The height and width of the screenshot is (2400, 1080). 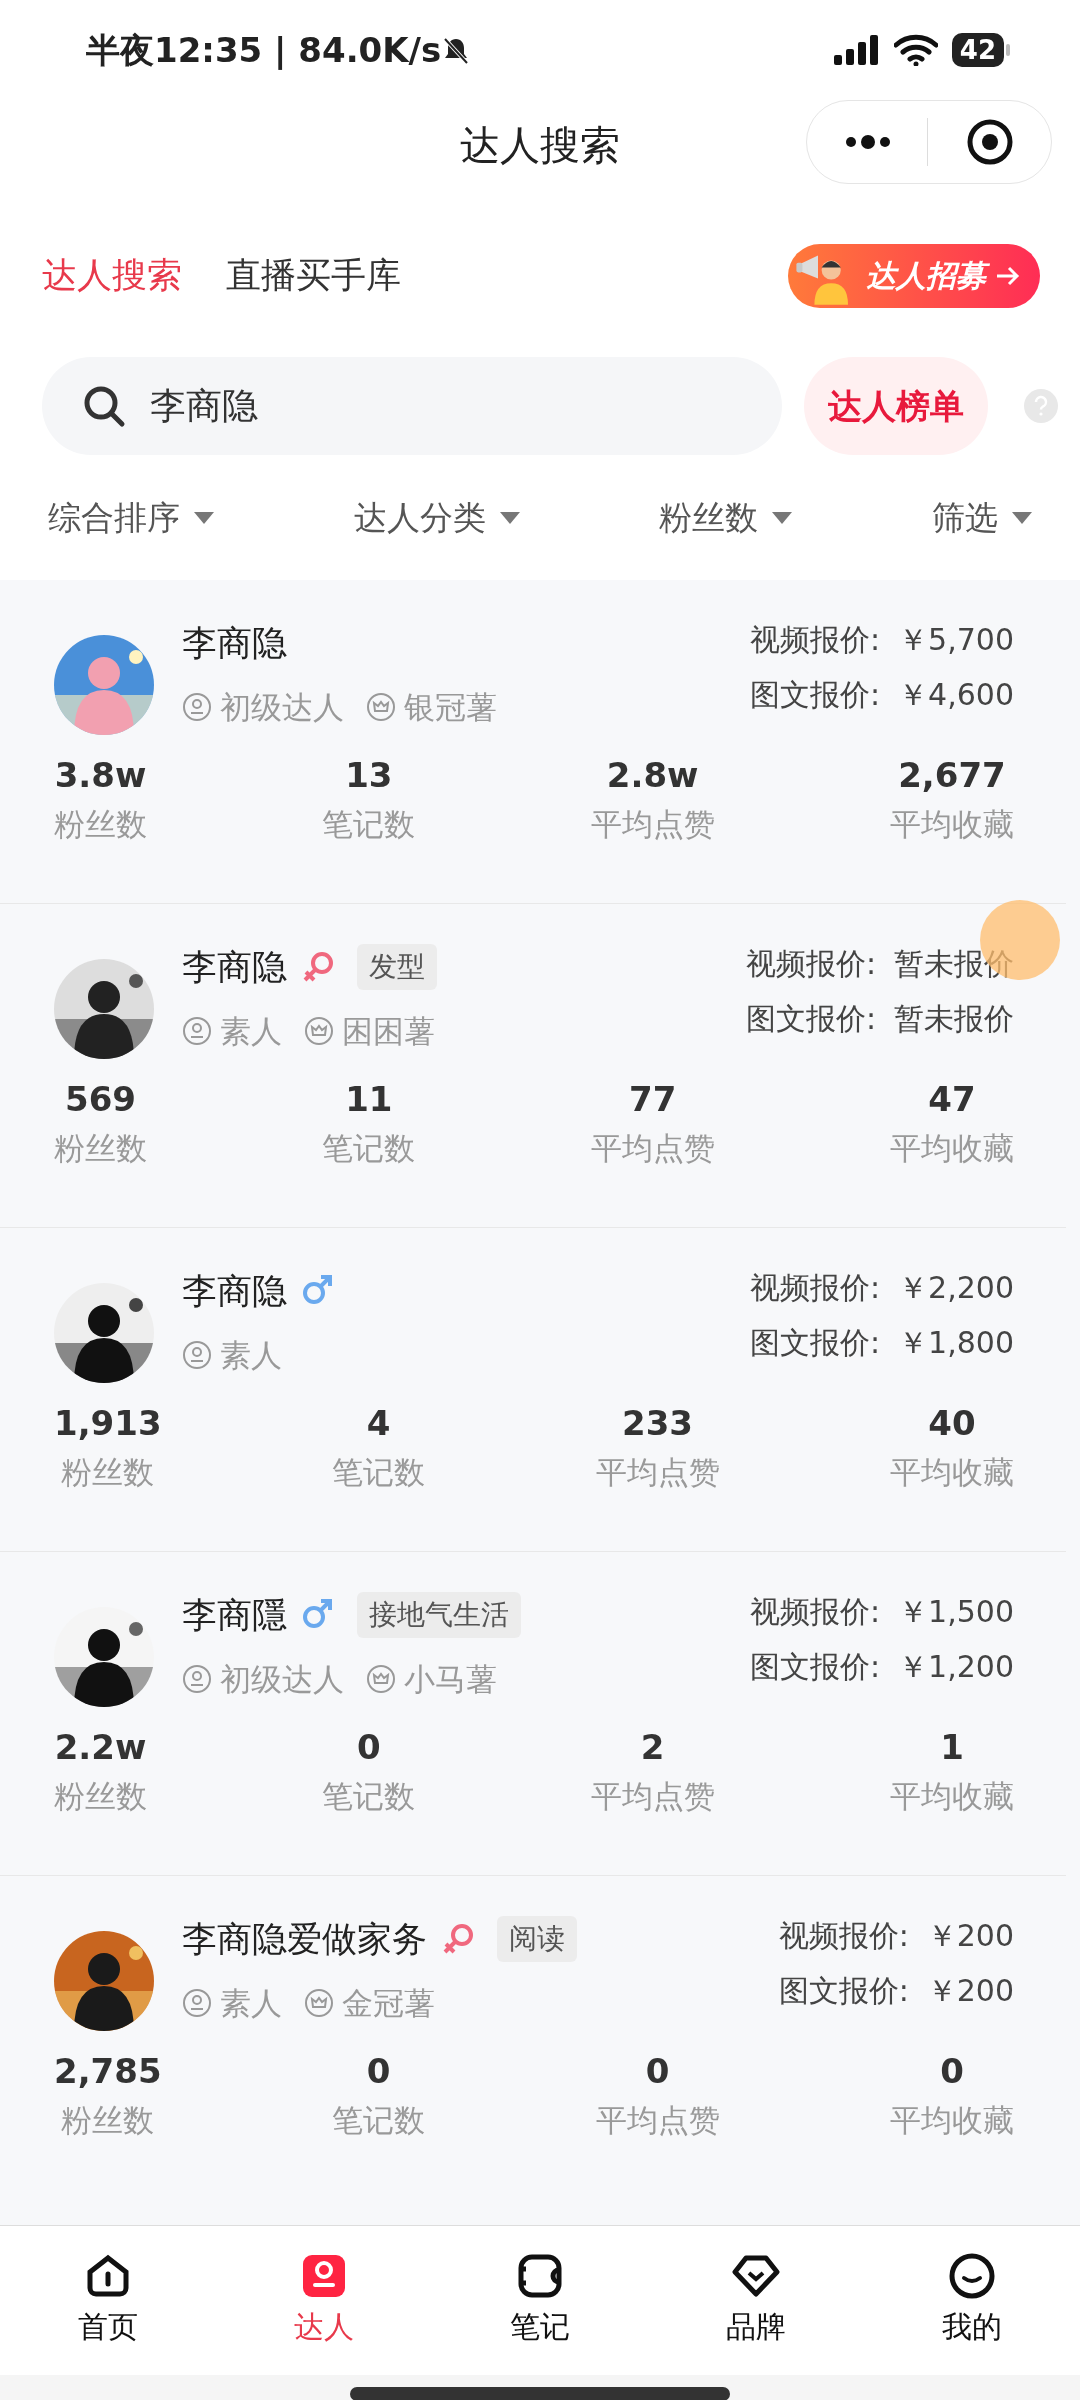 What do you see at coordinates (540, 2276) in the screenshot?
I see `notebook-icon` at bounding box center [540, 2276].